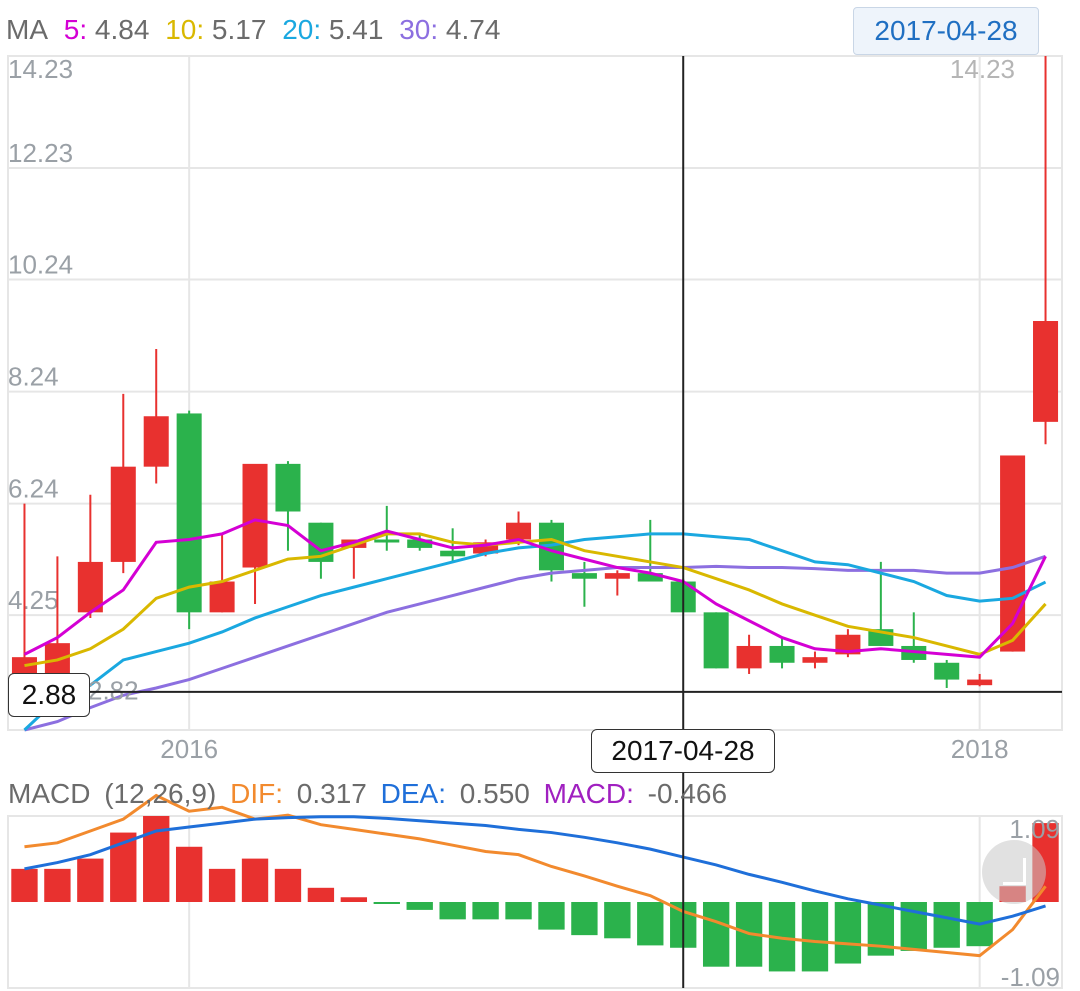 This screenshot has height=991, width=1080. What do you see at coordinates (980, 749) in the screenshot?
I see `x-tick-label: 2018` at bounding box center [980, 749].